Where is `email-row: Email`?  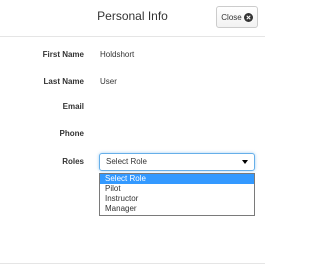 email-row: Email is located at coordinates (132, 110).